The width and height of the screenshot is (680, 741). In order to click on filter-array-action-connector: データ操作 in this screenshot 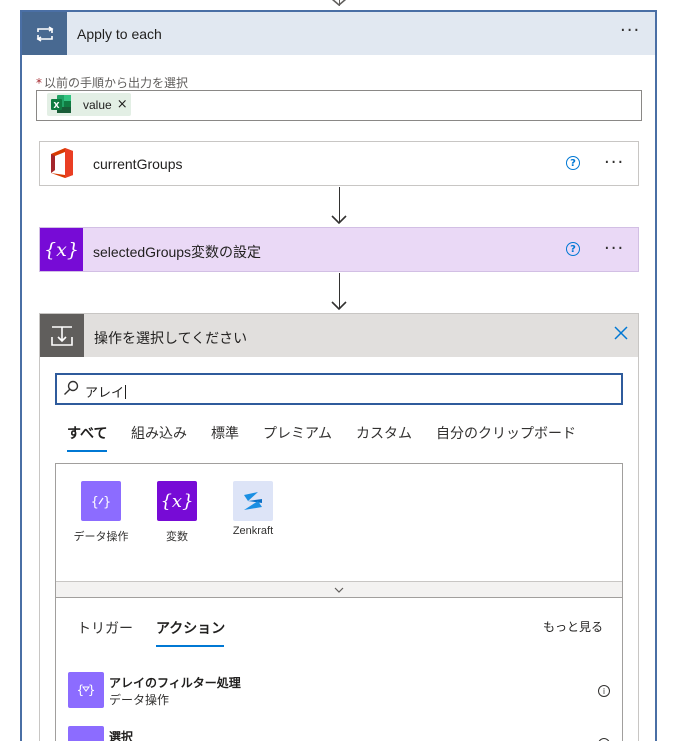, I will do `click(139, 700)`.